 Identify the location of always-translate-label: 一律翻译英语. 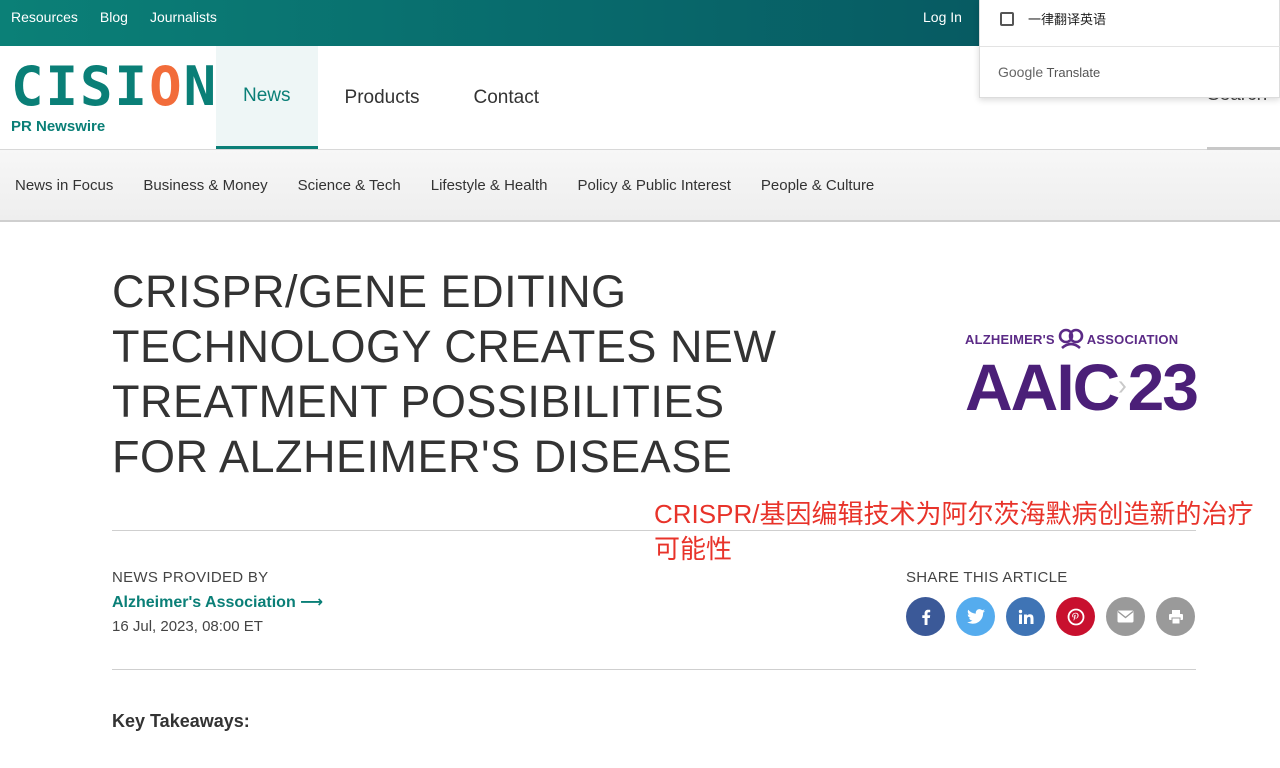
(1067, 19).